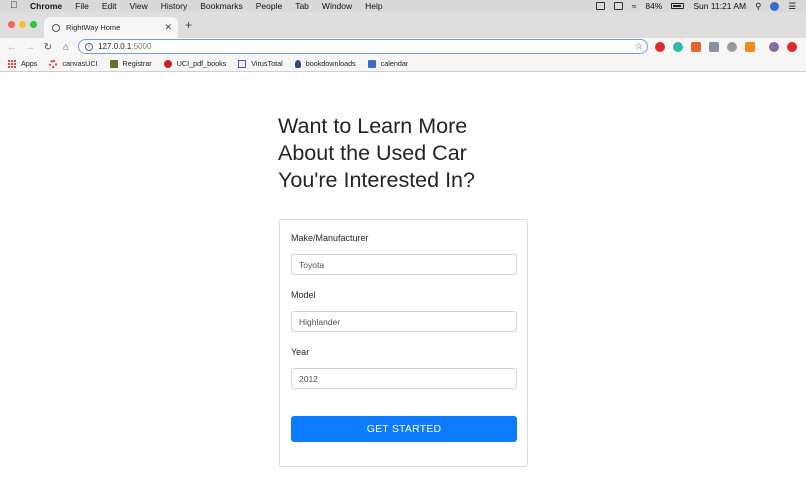 The height and width of the screenshot is (504, 806). I want to click on bookmark-registrar: Registrar, so click(130, 63).